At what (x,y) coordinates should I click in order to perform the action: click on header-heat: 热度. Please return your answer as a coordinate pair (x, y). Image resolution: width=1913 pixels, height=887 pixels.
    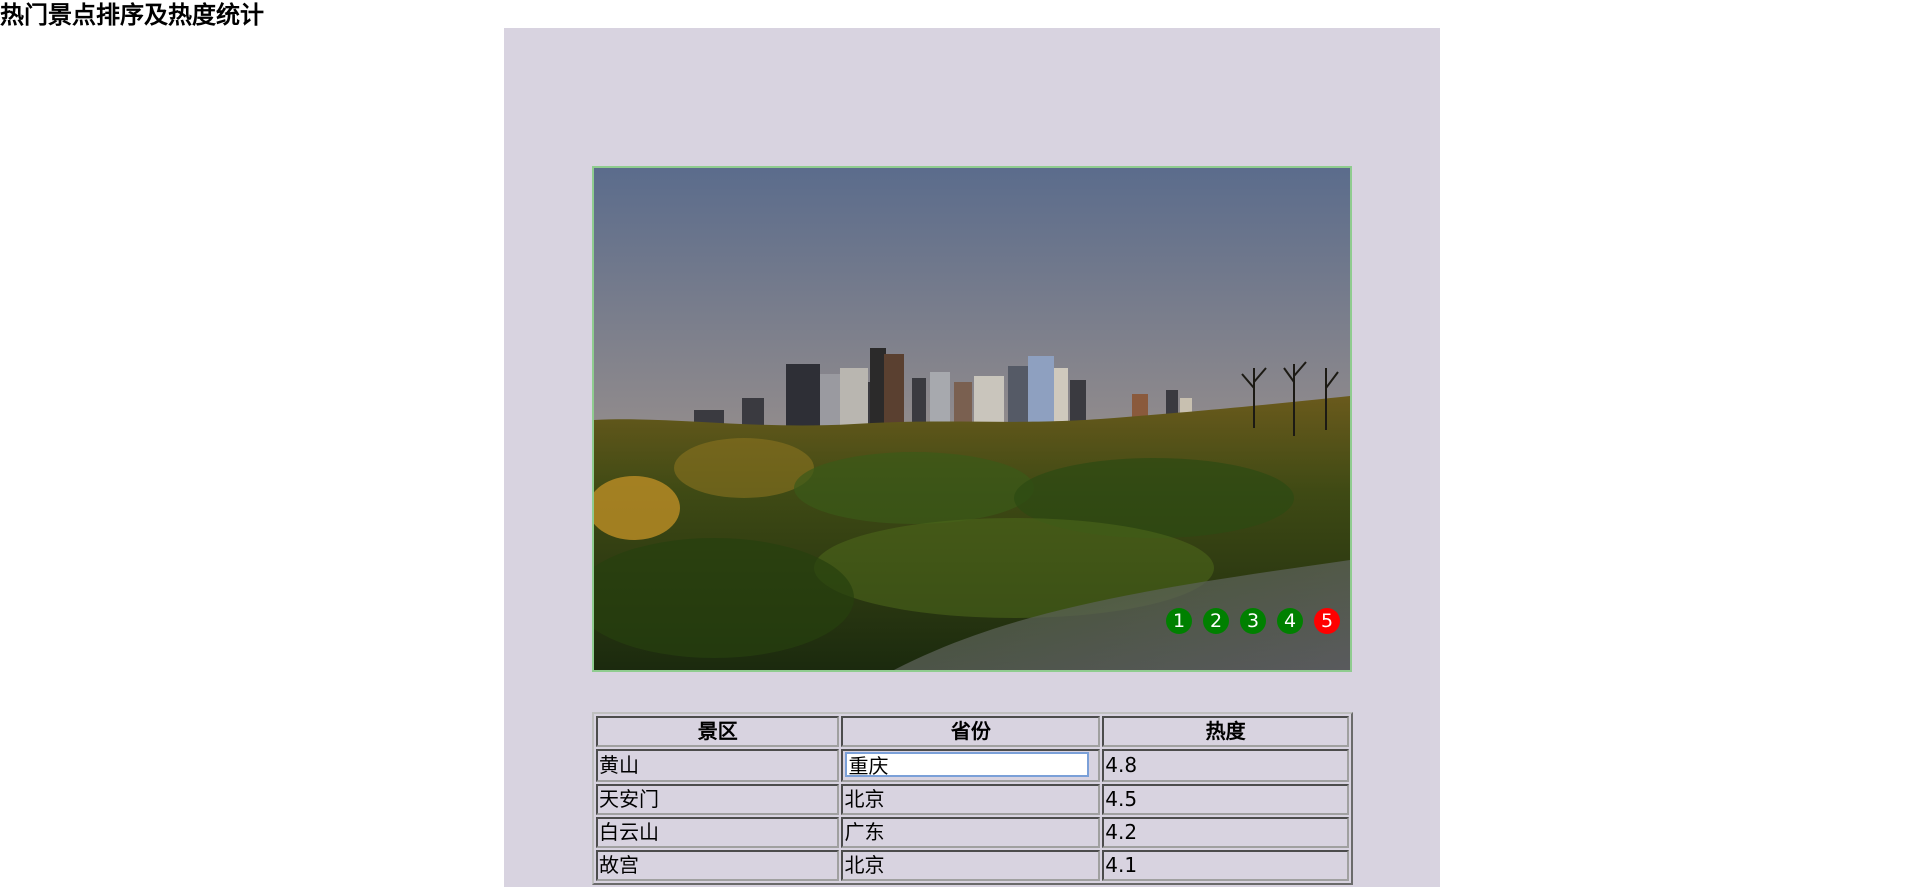
    Looking at the image, I should click on (1225, 731).